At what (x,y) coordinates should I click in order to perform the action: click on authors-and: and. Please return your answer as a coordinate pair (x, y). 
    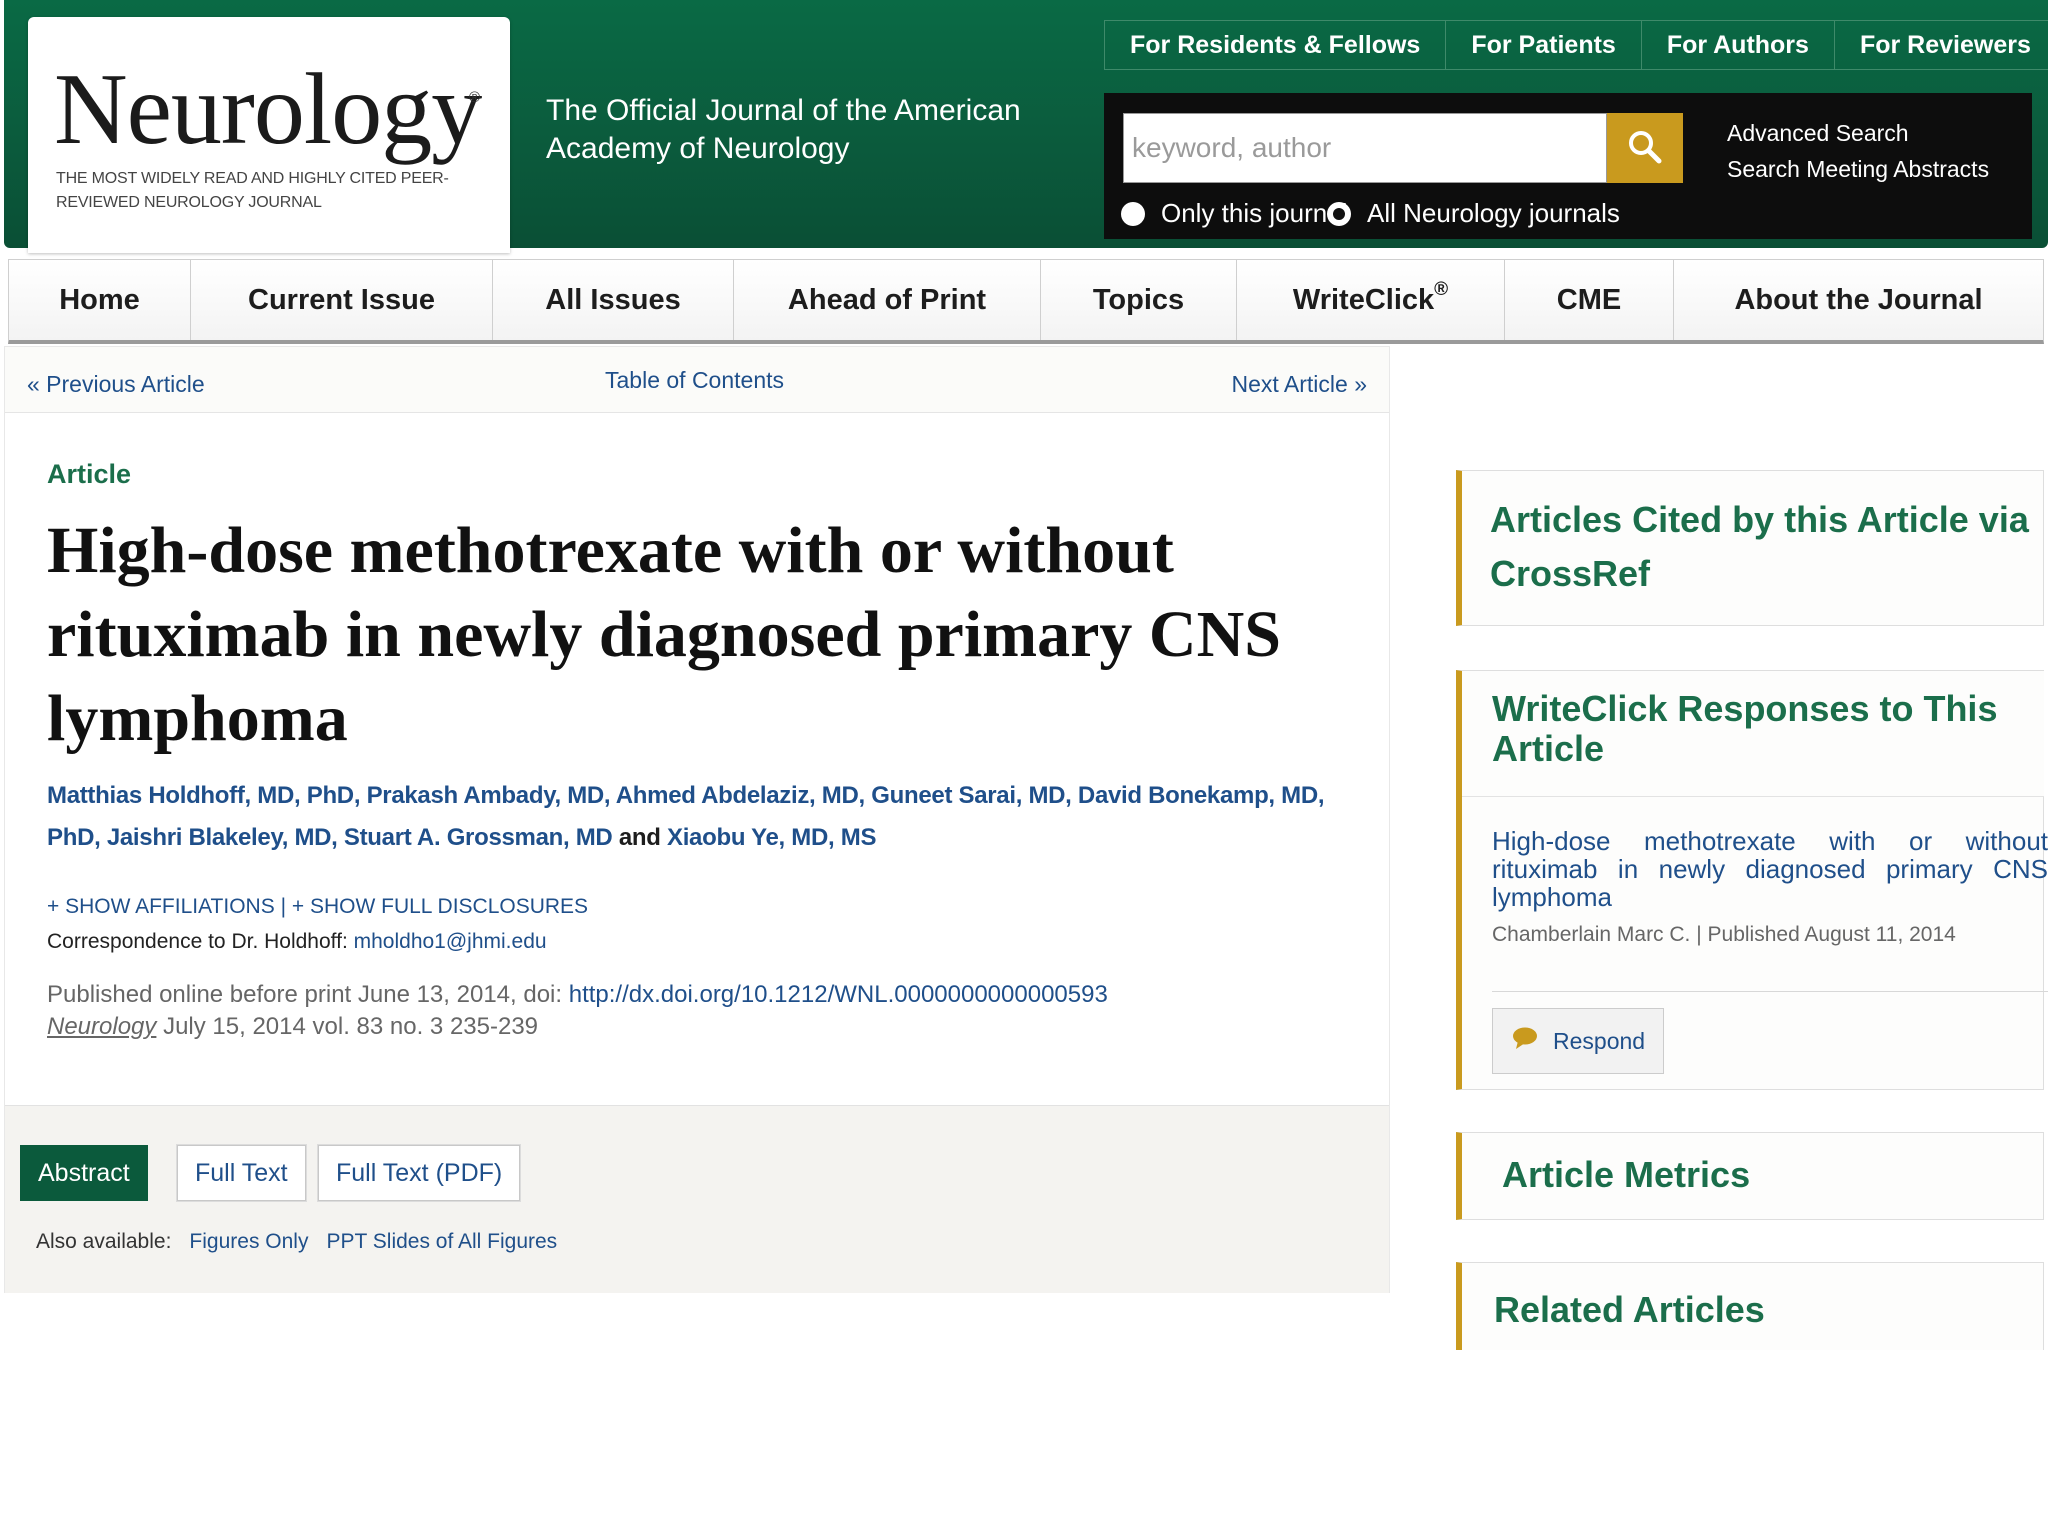
    Looking at the image, I should click on (639, 837).